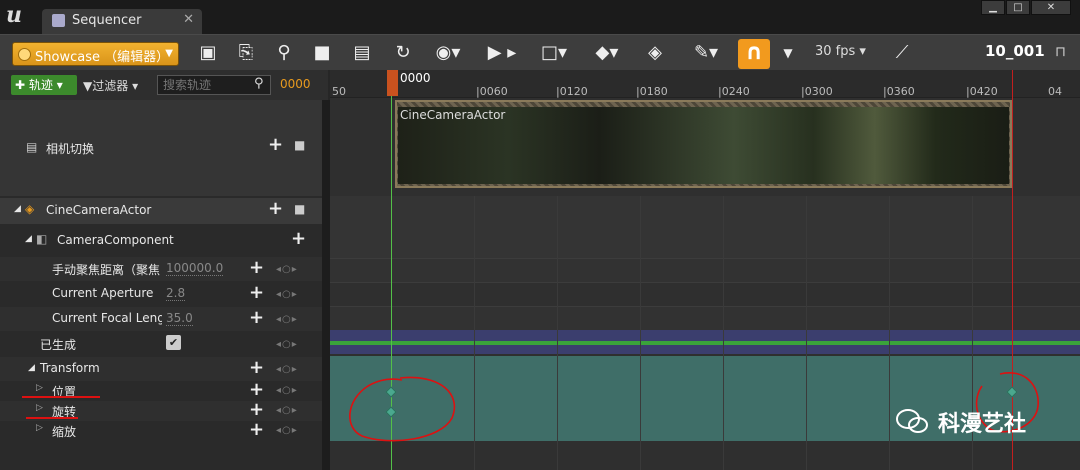 This screenshot has width=1080, height=470. Describe the element at coordinates (30, 209) in the screenshot. I see `camera-actor-icon: ◈` at that location.